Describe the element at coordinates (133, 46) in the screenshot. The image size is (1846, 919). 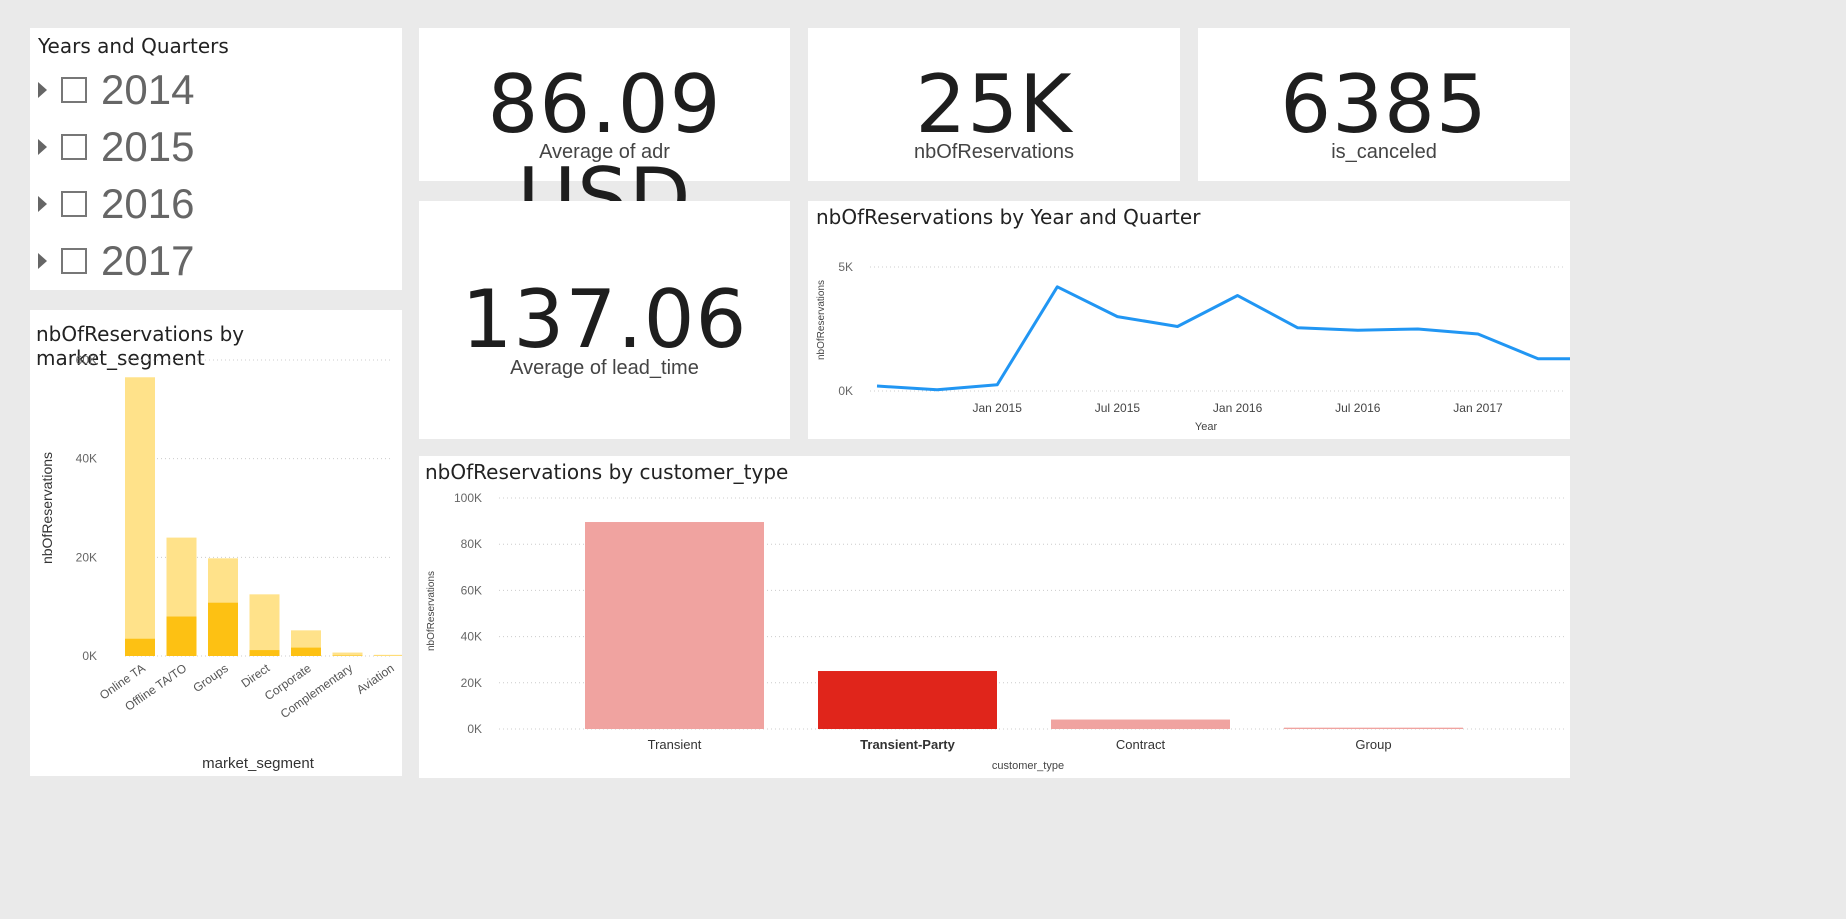
I see `slicer-title: Years and Quarters` at that location.